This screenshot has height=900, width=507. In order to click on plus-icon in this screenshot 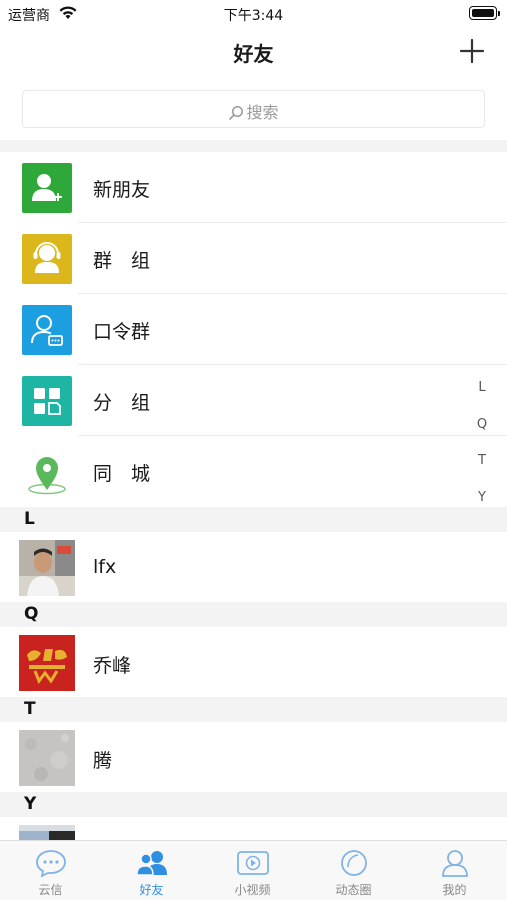, I will do `click(472, 51)`.